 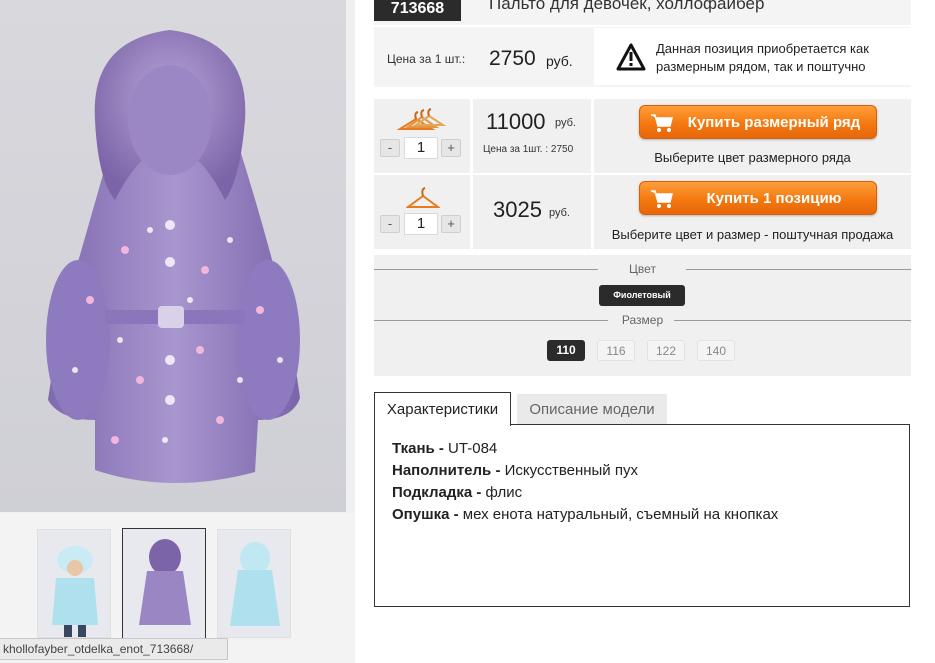 I want to click on set-qty-cell: - 1 +, so click(x=422, y=136).